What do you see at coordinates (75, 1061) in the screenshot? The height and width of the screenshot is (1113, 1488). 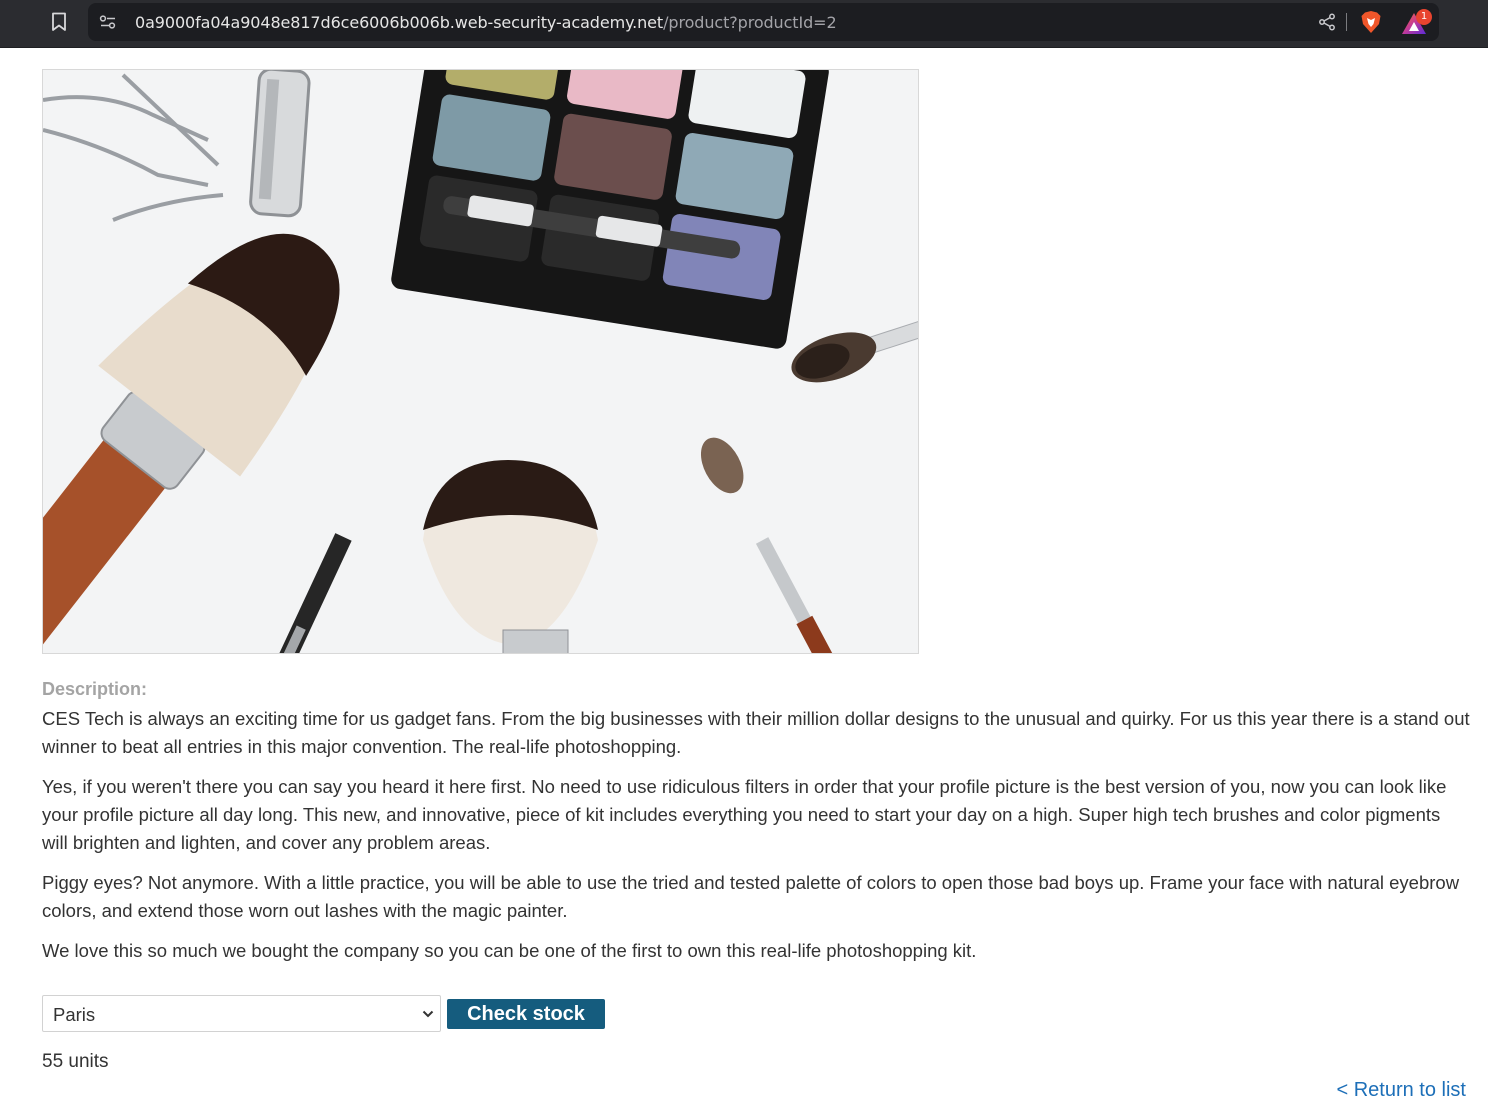 I see `stock-result: 55 units` at bounding box center [75, 1061].